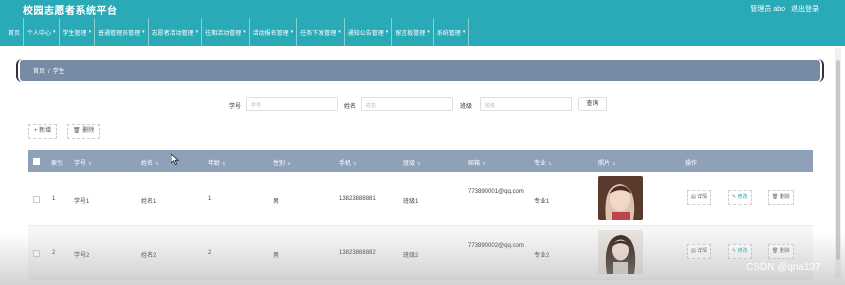  What do you see at coordinates (149, 202) in the screenshot?
I see `cell-name: 姓名1` at bounding box center [149, 202].